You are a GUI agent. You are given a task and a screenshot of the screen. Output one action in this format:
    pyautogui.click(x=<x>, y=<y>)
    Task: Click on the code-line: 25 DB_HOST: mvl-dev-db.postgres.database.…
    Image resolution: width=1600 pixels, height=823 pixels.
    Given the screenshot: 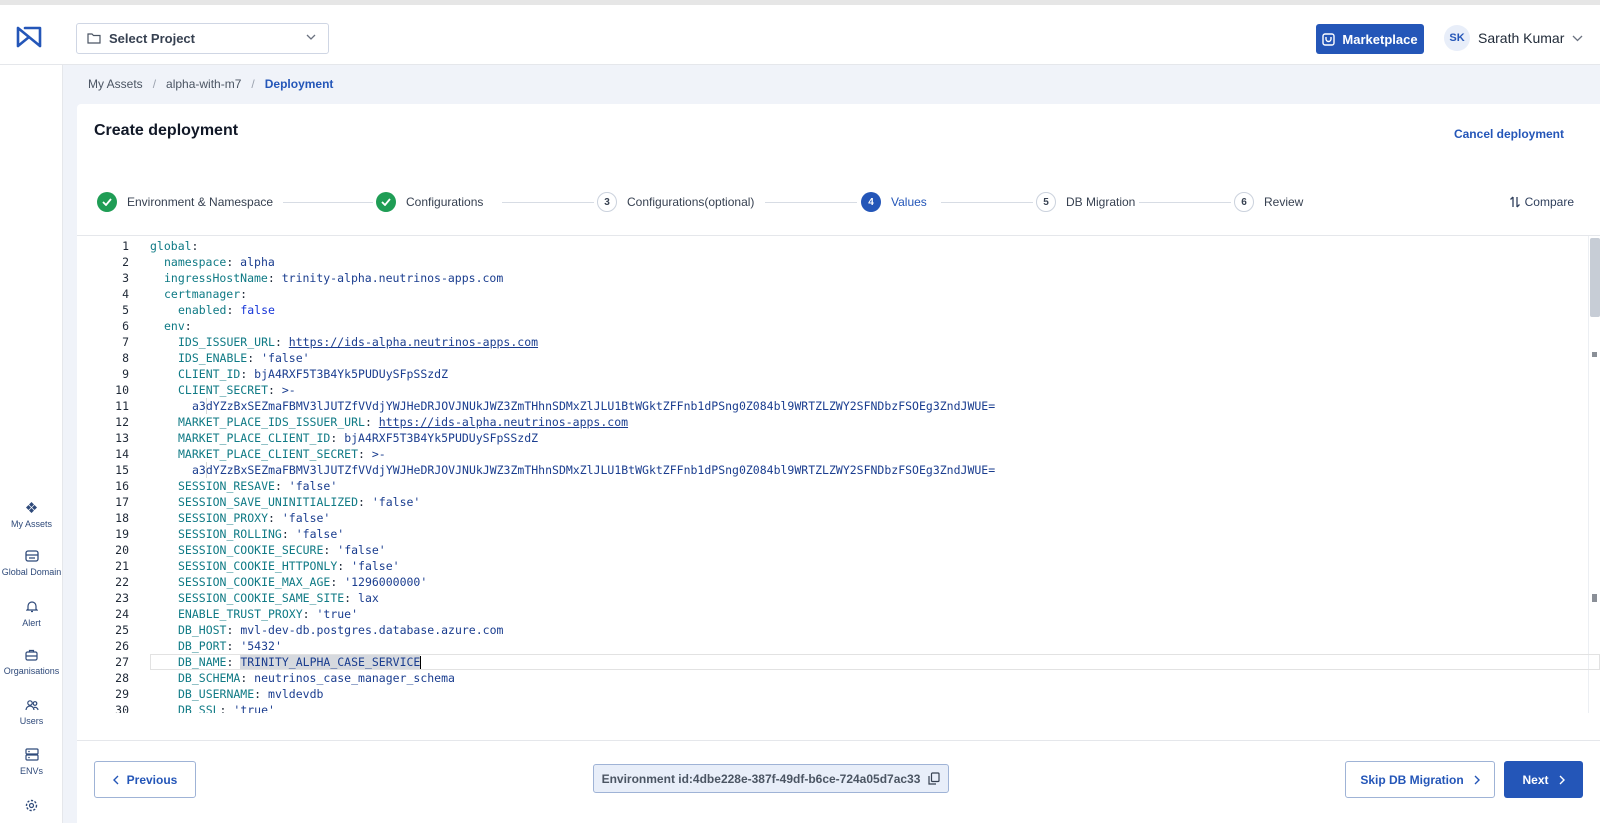 What is the action you would take?
    pyautogui.click(x=838, y=630)
    